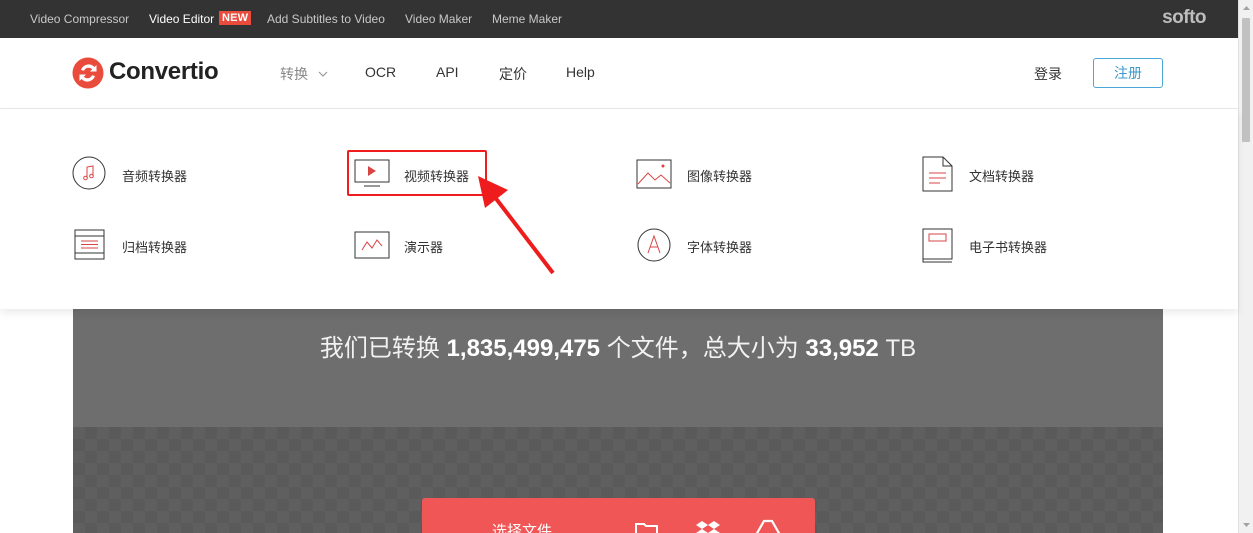 The image size is (1253, 533). I want to click on image-icon, so click(654, 174).